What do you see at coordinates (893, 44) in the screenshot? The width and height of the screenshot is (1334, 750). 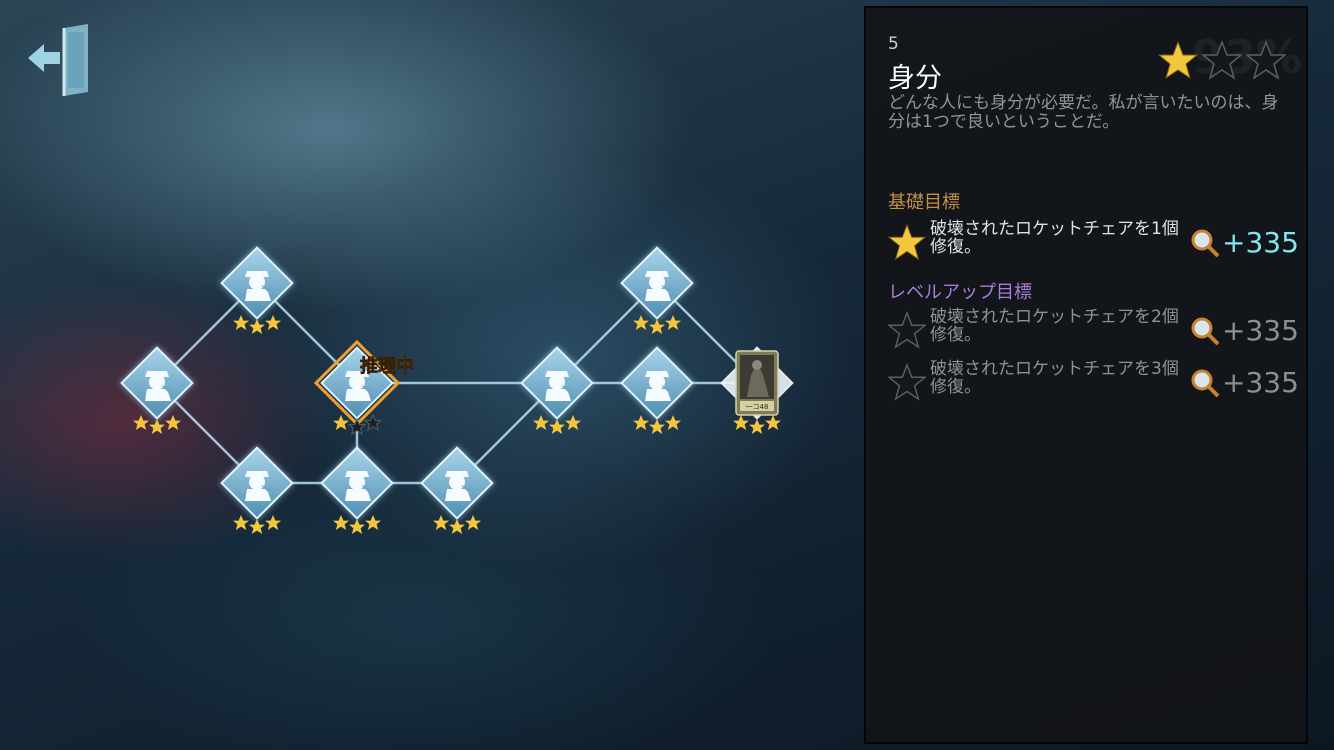 I see `deduction-number: 5` at bounding box center [893, 44].